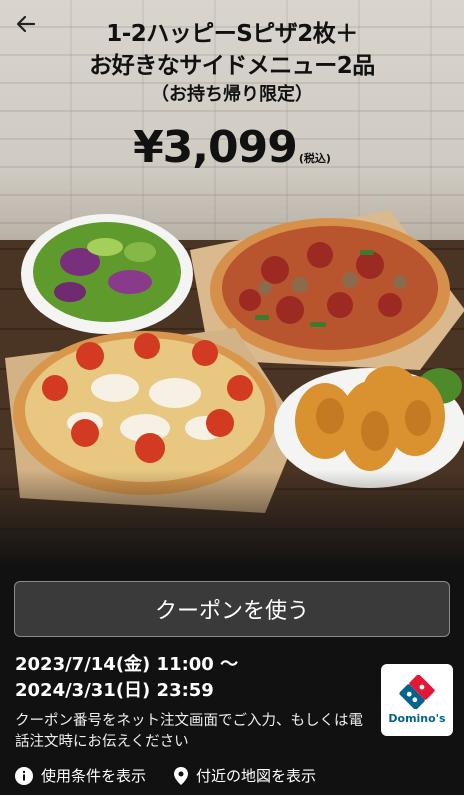  What do you see at coordinates (232, 34) in the screenshot?
I see `title-line1: 1-2ハッピーSピザ2枚＋` at bounding box center [232, 34].